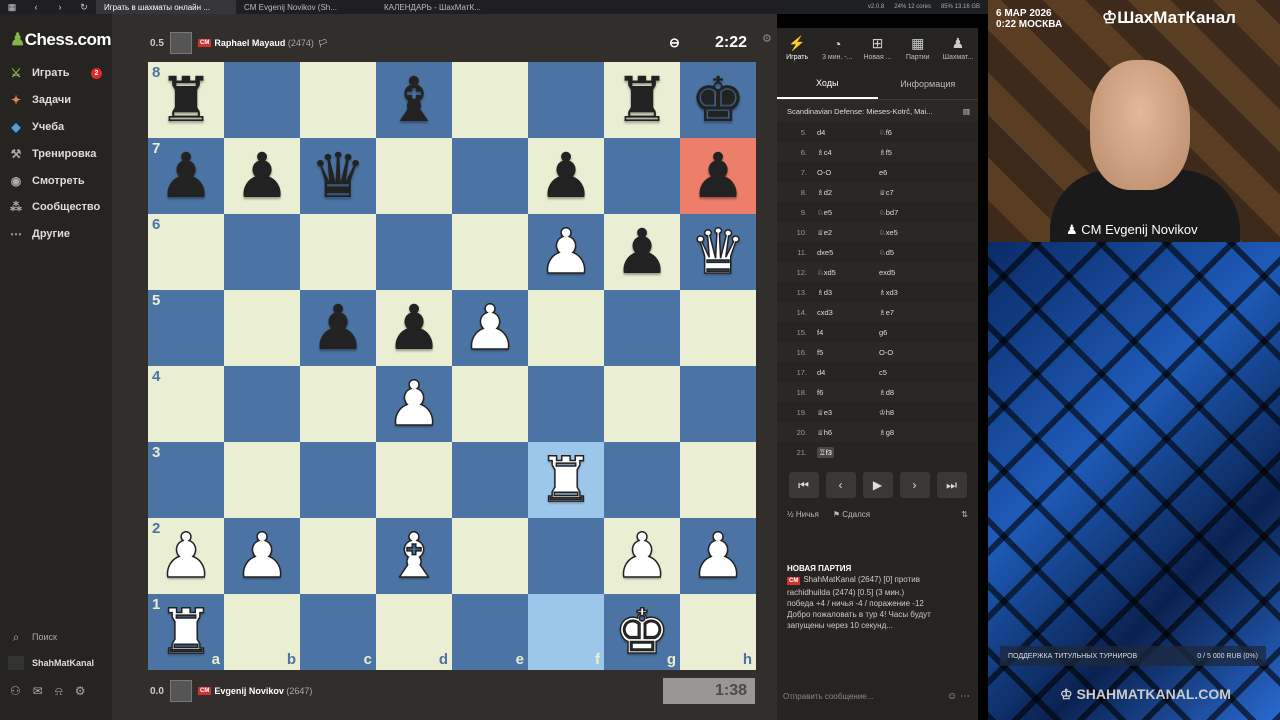 Image resolution: width=1280 pixels, height=720 pixels. What do you see at coordinates (58, 100) in the screenshot?
I see `sidebar-item: ✦ Задачи` at bounding box center [58, 100].